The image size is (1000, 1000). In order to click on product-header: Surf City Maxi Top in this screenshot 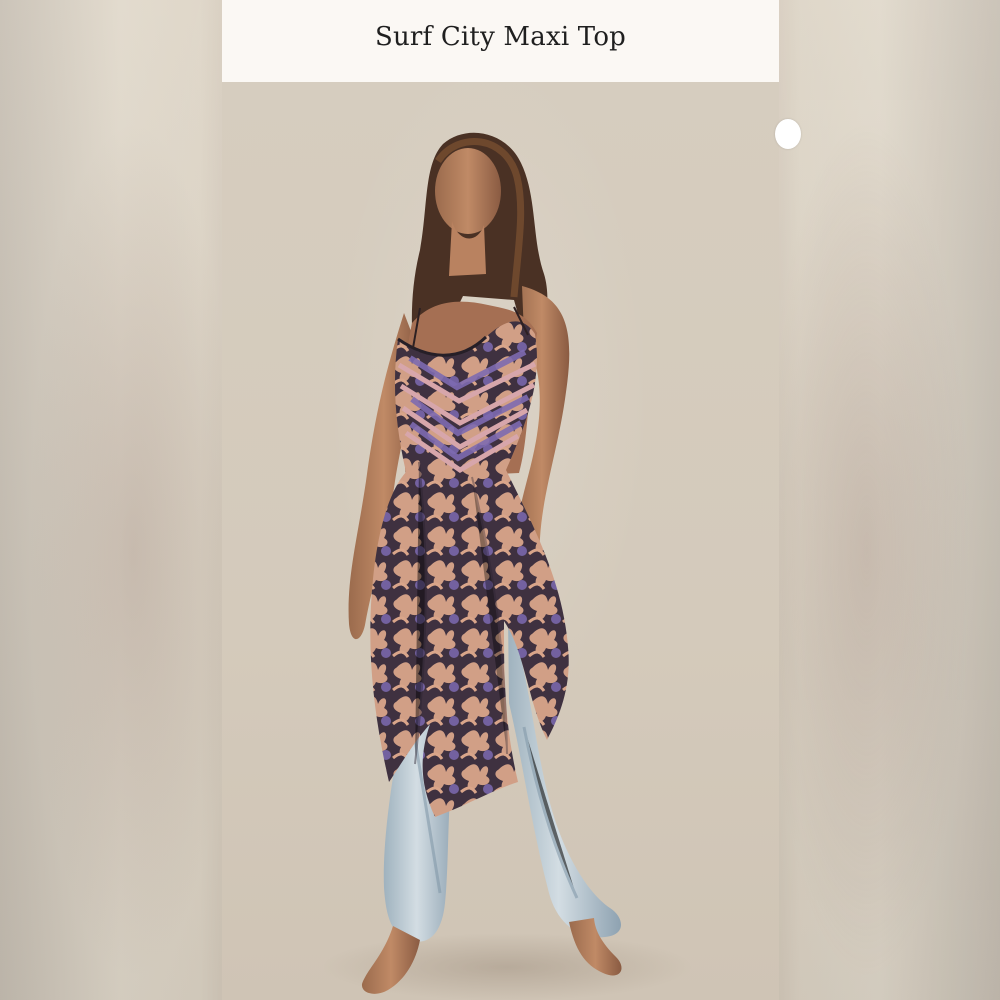, I will do `click(500, 41)`.